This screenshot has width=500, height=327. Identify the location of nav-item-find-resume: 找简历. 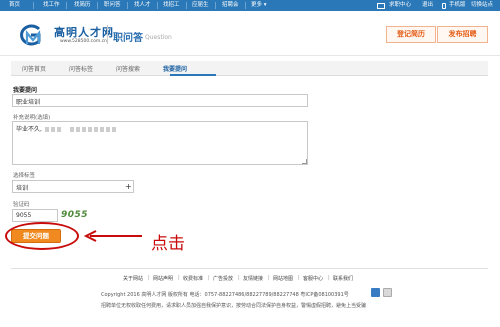
(82, 5).